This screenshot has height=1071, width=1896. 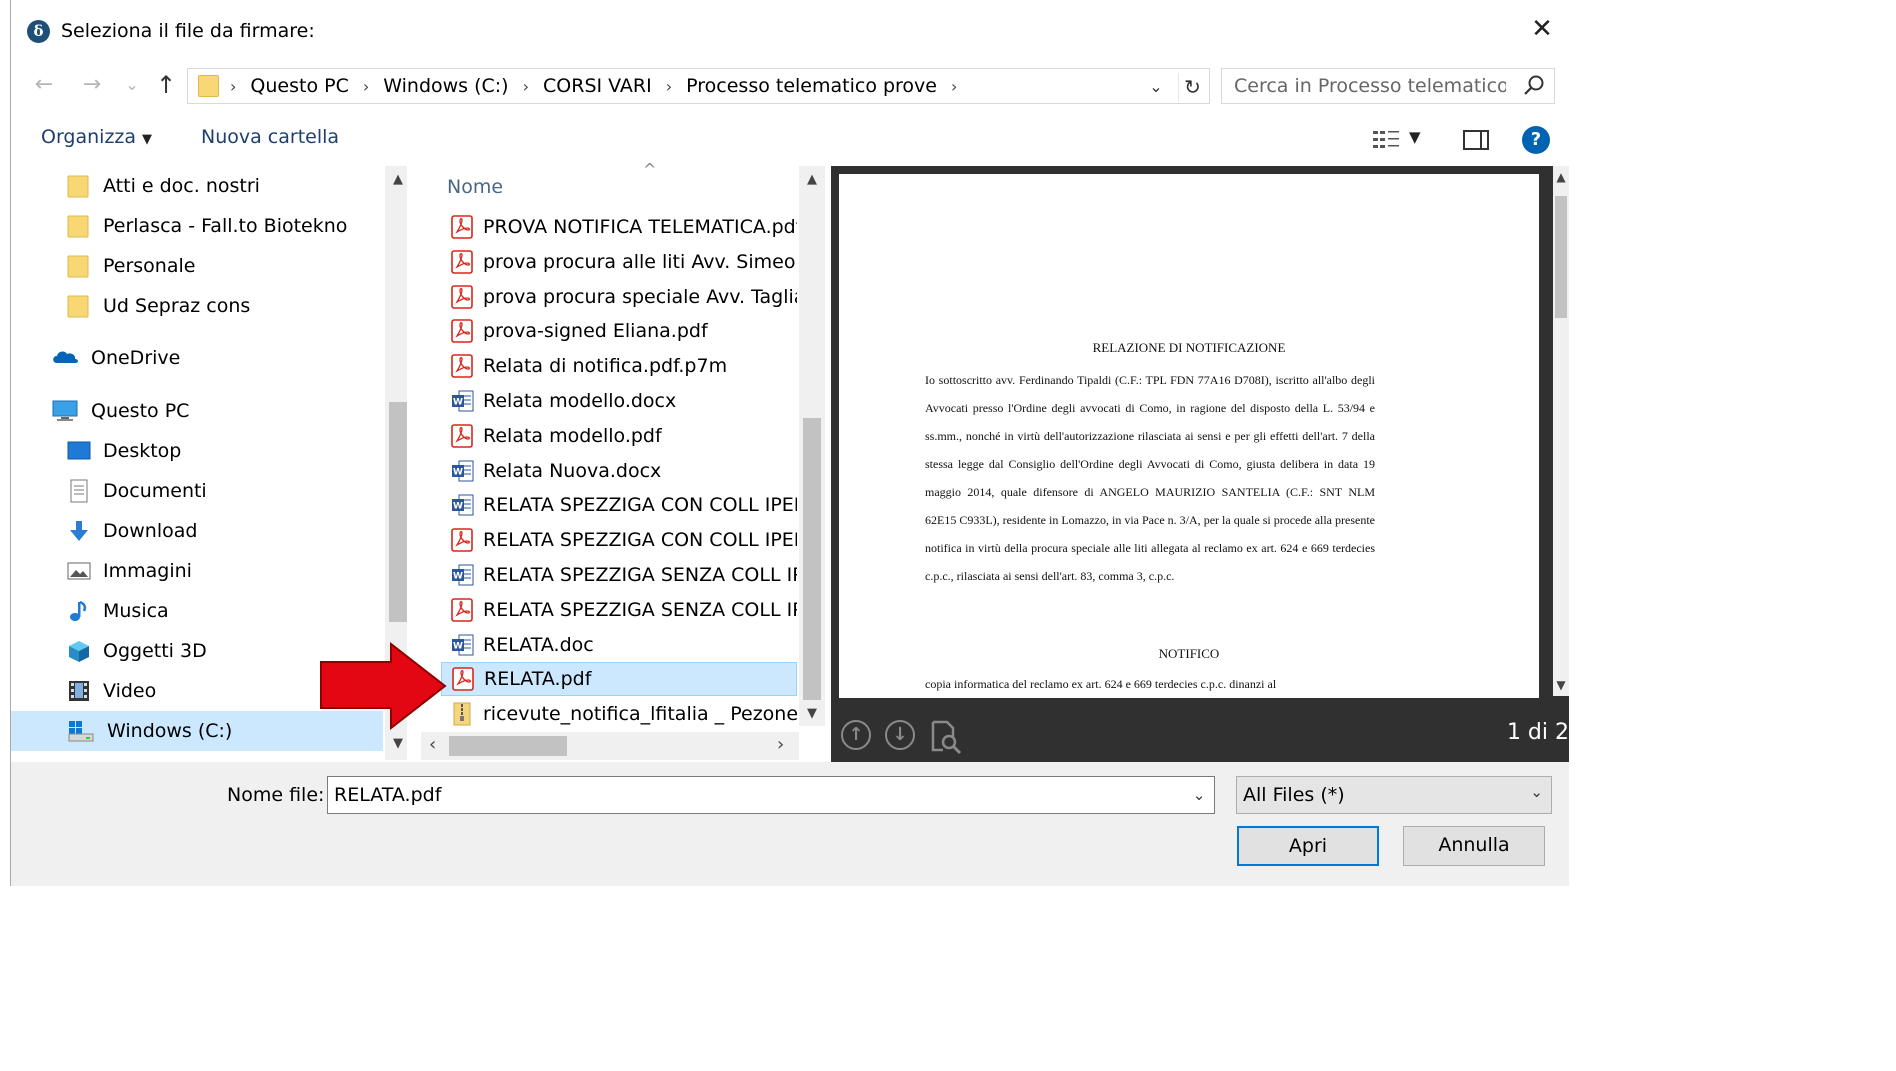 What do you see at coordinates (147, 571) in the screenshot?
I see `sidebar-item-label: Immagini` at bounding box center [147, 571].